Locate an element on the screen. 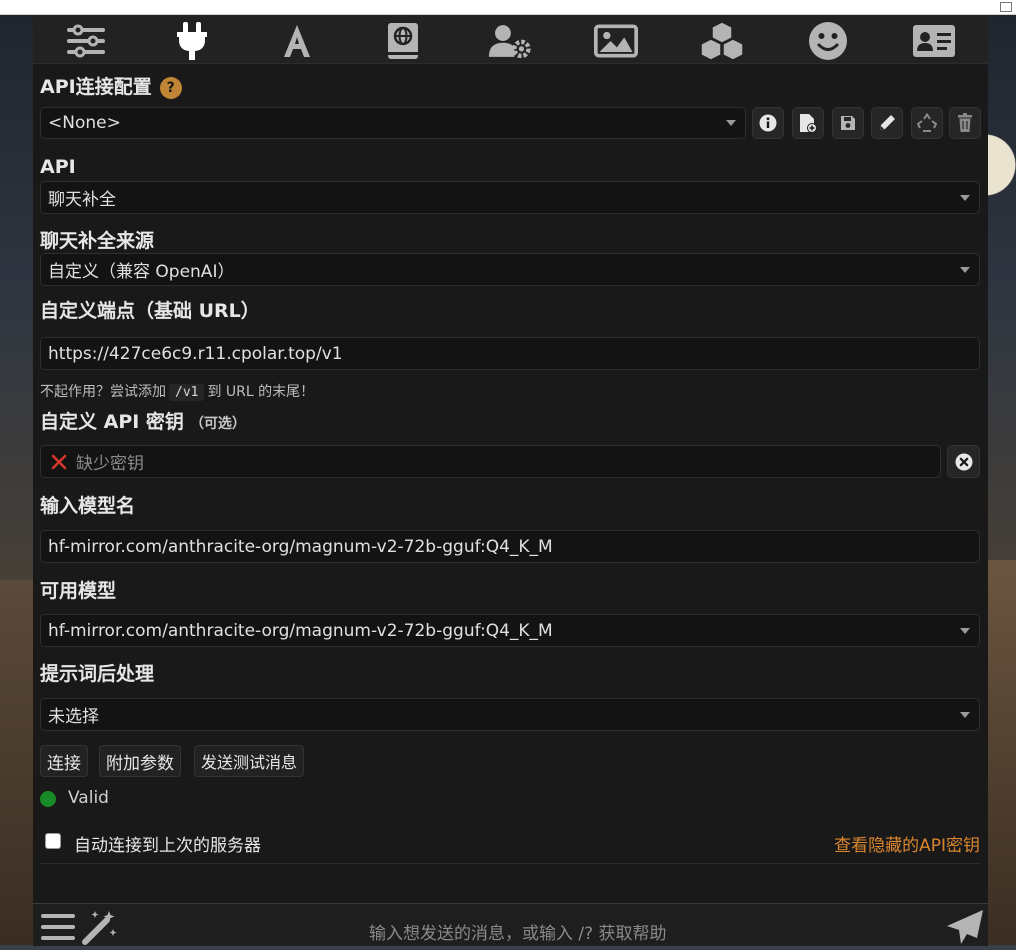  smiley-icon is located at coordinates (828, 41).